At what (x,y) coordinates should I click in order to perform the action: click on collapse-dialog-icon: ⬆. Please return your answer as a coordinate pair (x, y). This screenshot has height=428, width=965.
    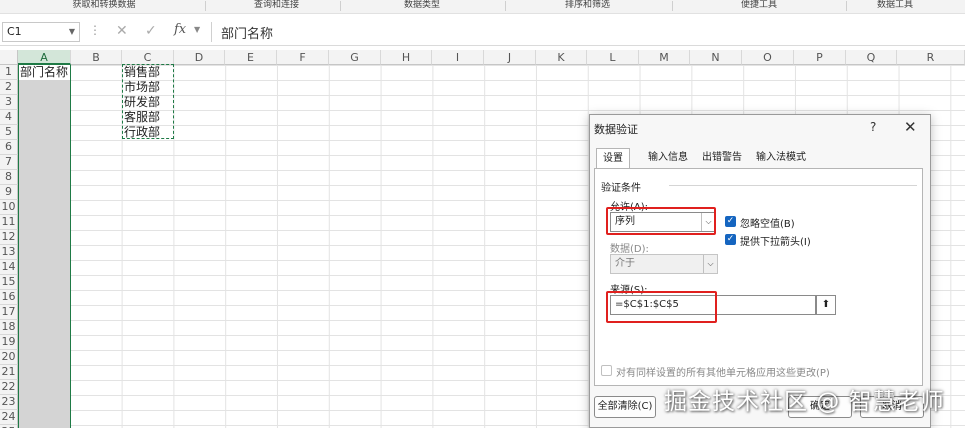
    Looking at the image, I should click on (826, 305).